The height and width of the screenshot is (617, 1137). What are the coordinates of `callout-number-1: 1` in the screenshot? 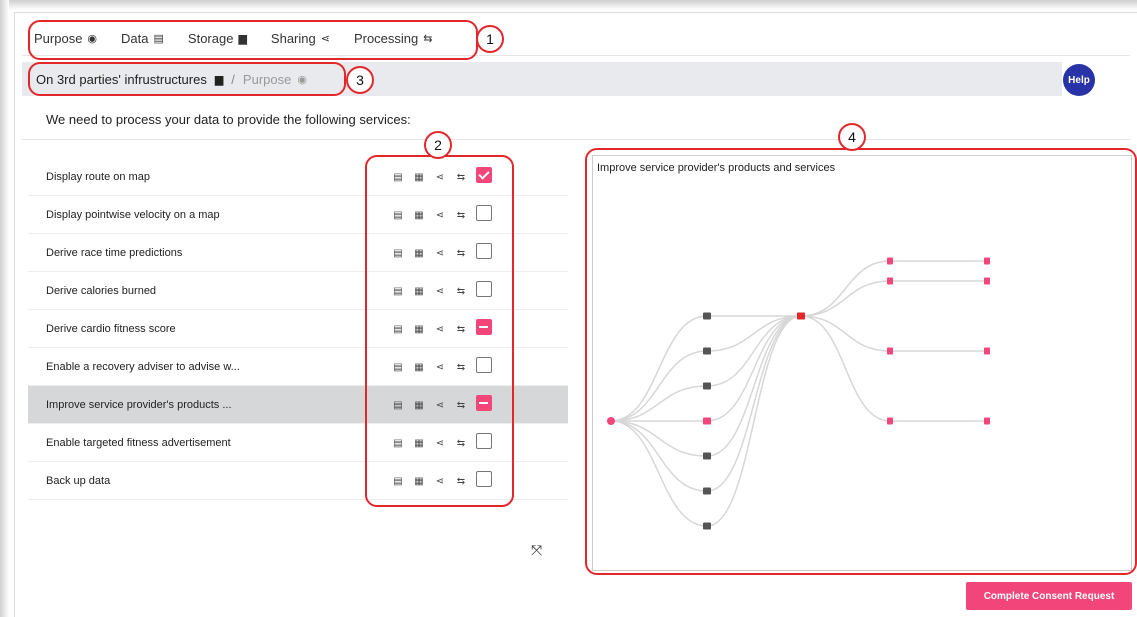 It's located at (490, 39).